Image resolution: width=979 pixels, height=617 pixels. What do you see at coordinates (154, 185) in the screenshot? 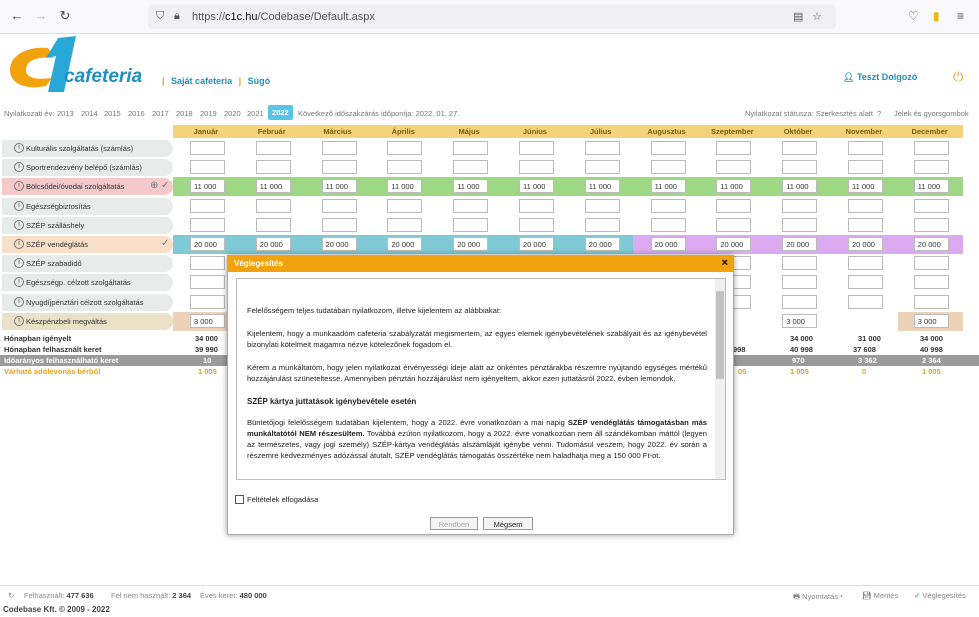
I see `add-circle-icon: ⊕` at bounding box center [154, 185].